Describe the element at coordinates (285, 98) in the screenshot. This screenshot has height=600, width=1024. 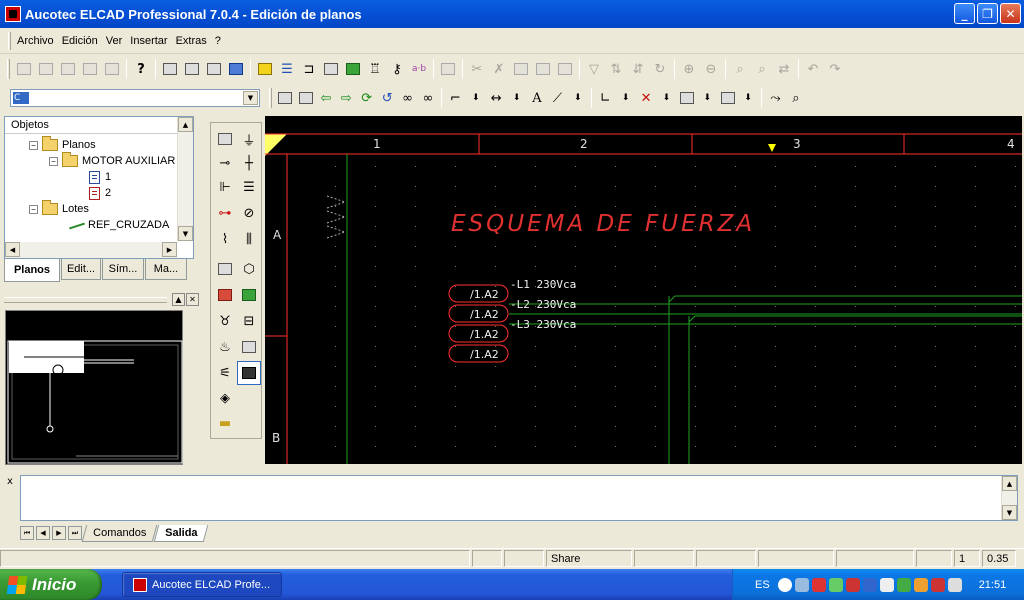
I see `page-setup-icon` at that location.